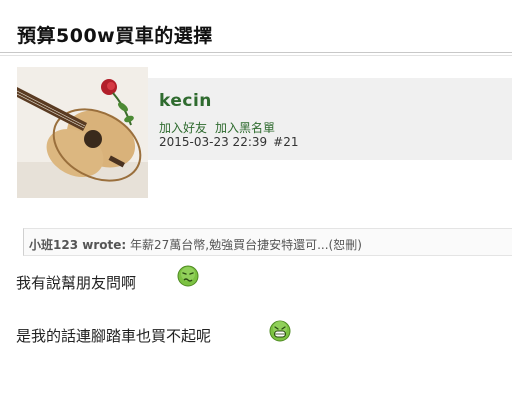 The image size is (512, 402). Describe the element at coordinates (213, 142) in the screenshot. I see `post-timestamp: 2015-03-23 22:39` at that location.